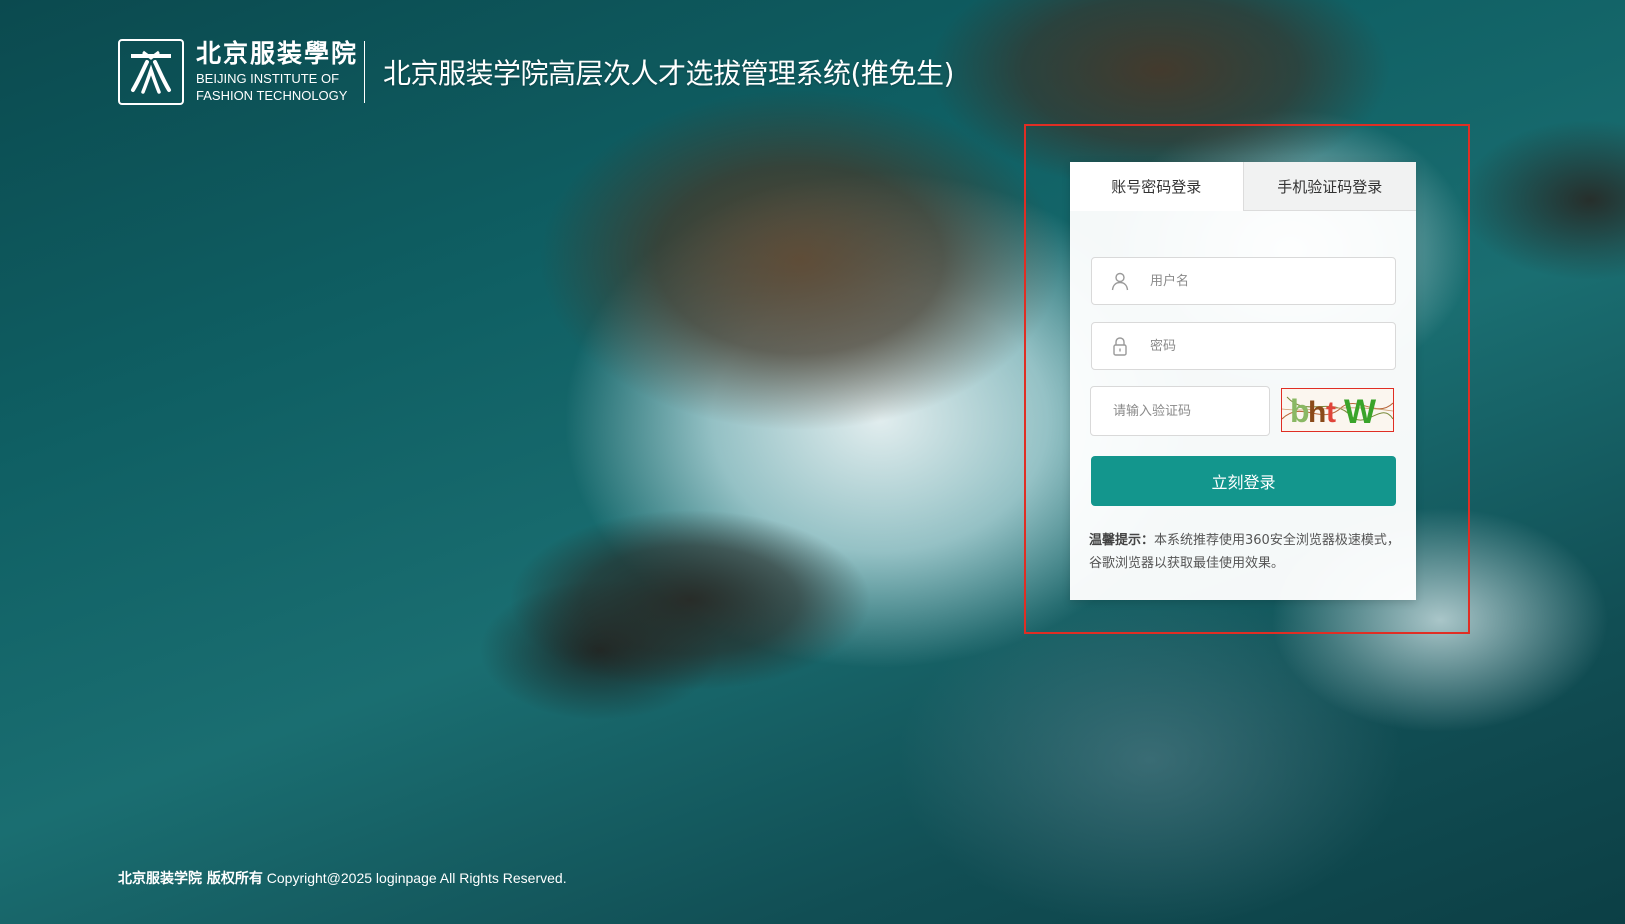 The height and width of the screenshot is (924, 1625). I want to click on username-field, so click(1243, 281).